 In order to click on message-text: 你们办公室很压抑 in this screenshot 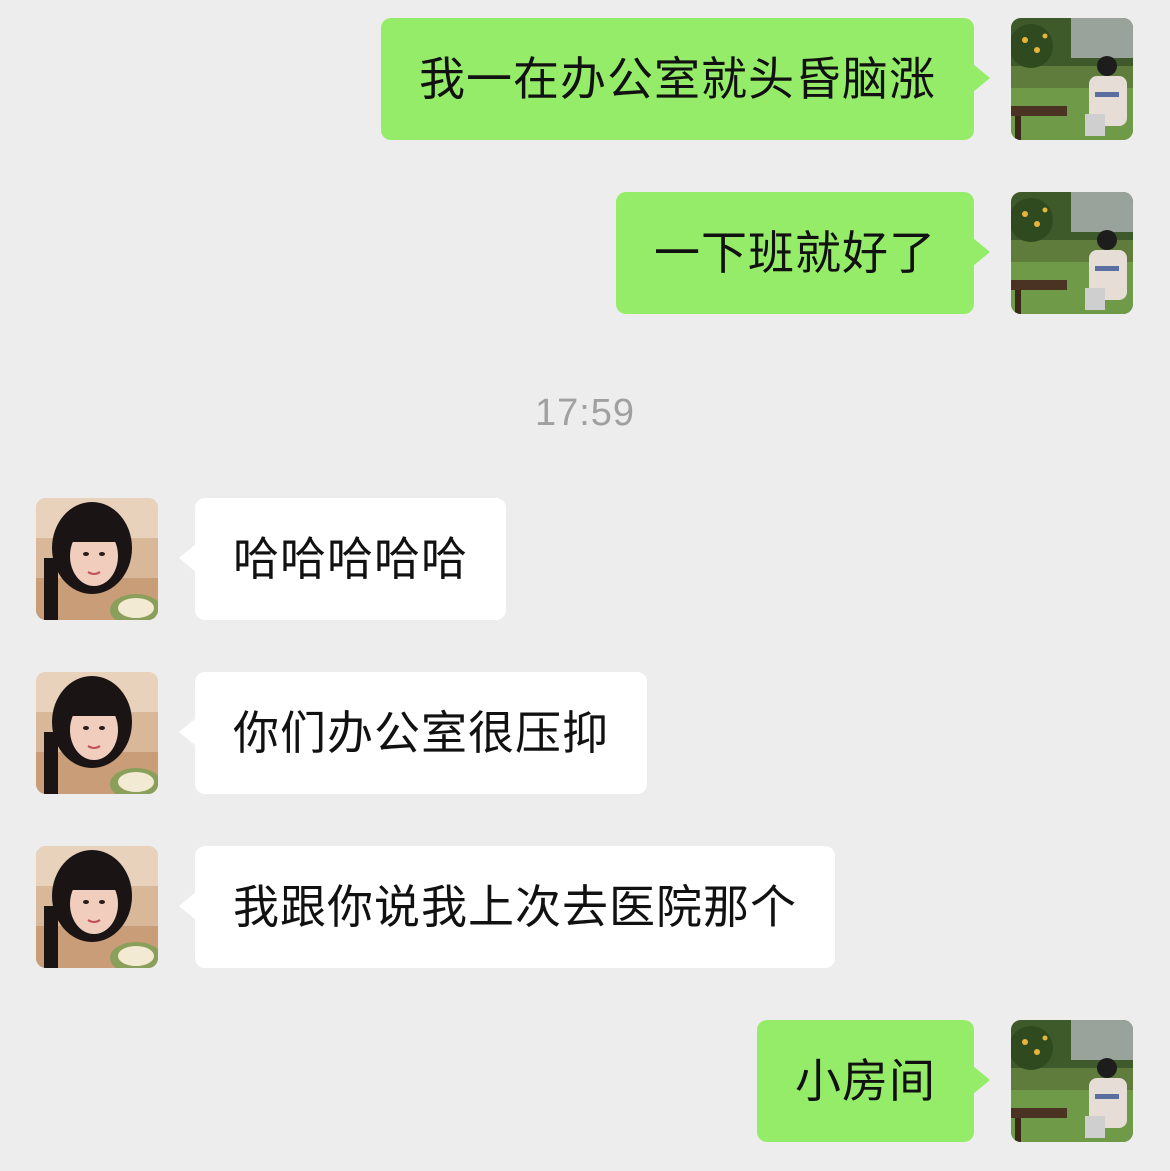, I will do `click(421, 733)`.